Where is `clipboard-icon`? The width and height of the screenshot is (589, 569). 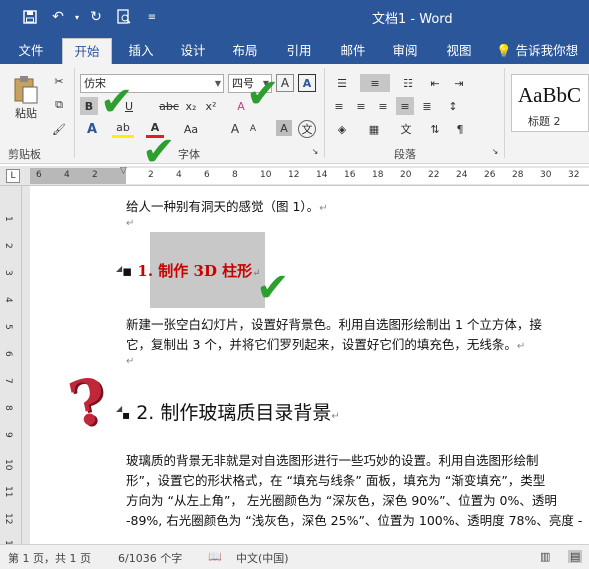
clipboard-icon is located at coordinates (26, 90).